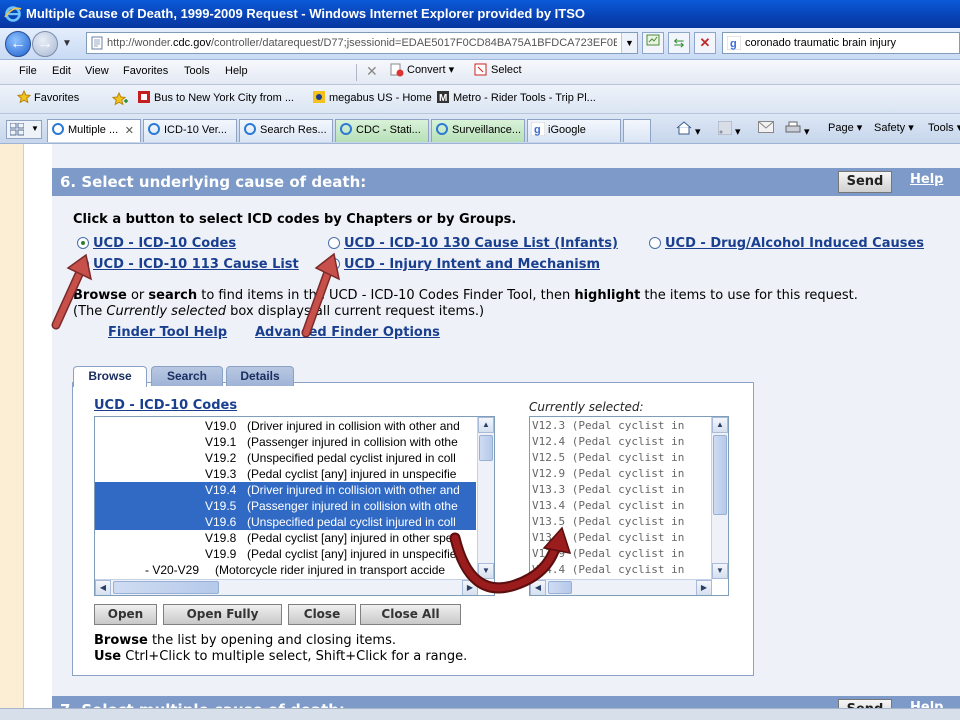  I want to click on print-button: ▾, so click(797, 129).